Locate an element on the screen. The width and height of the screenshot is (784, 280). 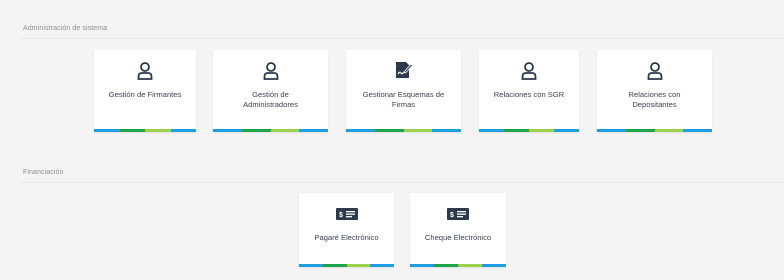
card-relaciones-sgr: Relaciones con SGR is located at coordinates (529, 91).